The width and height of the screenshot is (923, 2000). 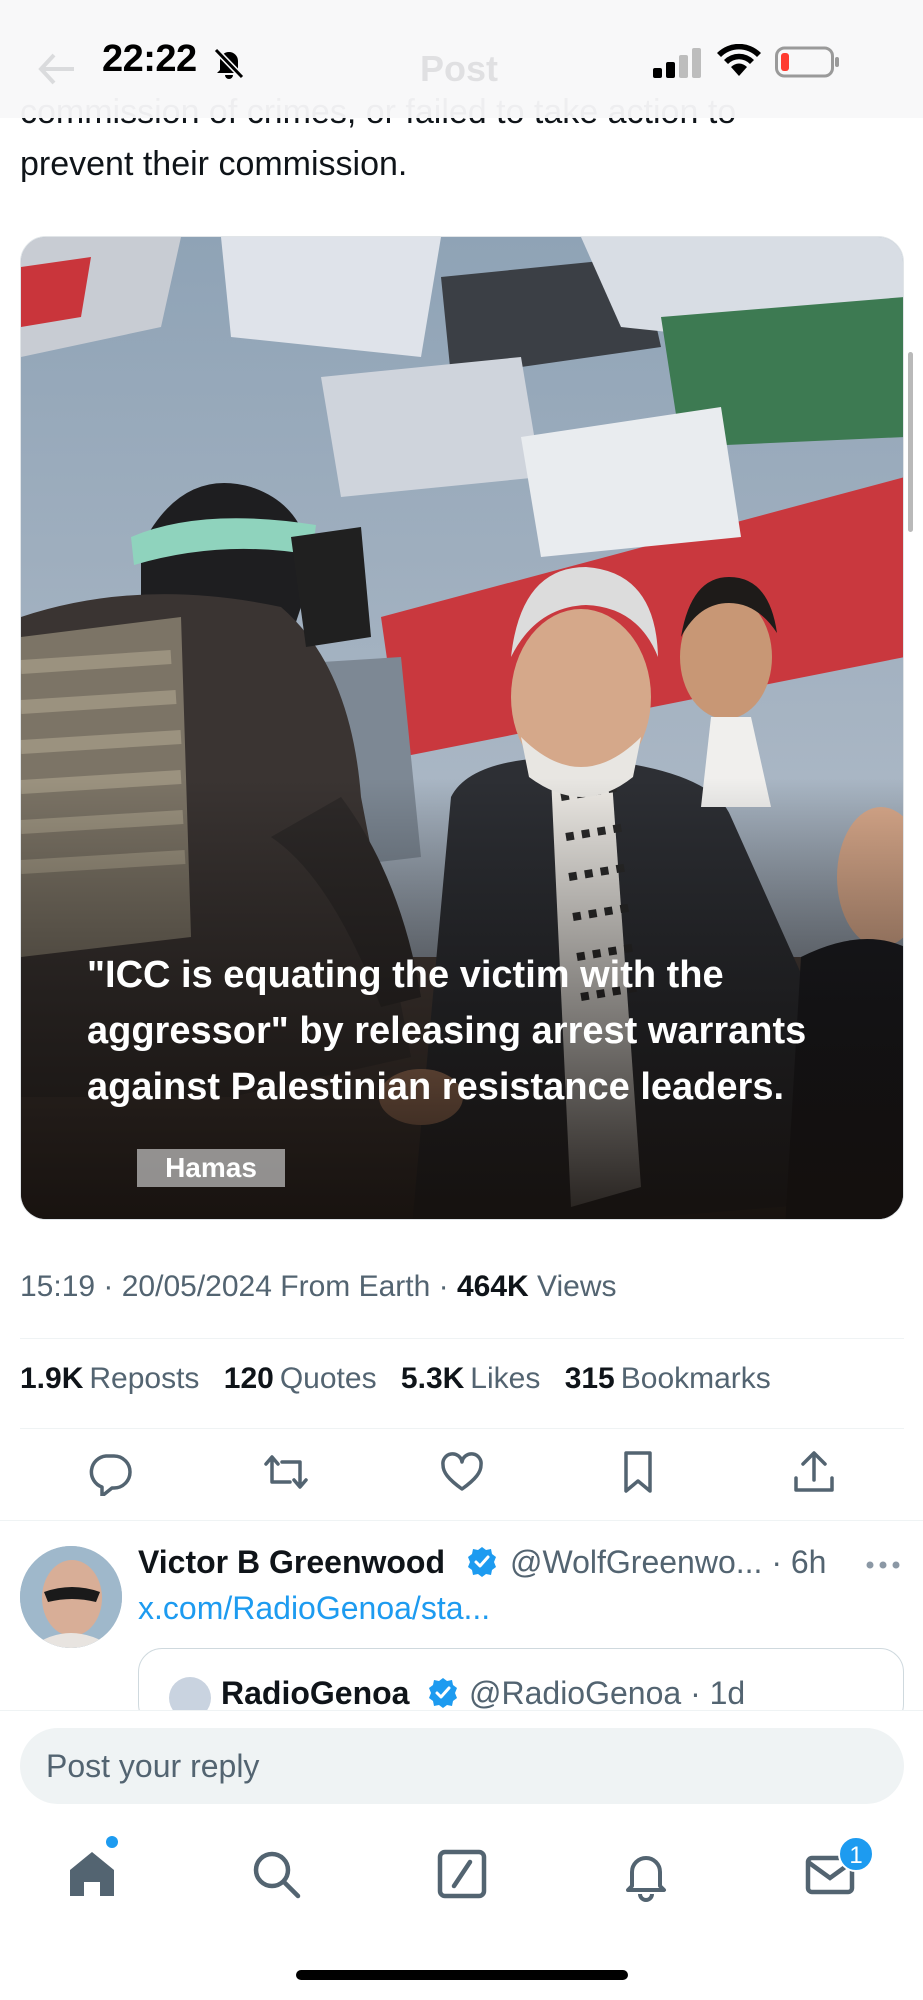 I want to click on stat-reposts: 1.9K Reposts, so click(x=109, y=1378).